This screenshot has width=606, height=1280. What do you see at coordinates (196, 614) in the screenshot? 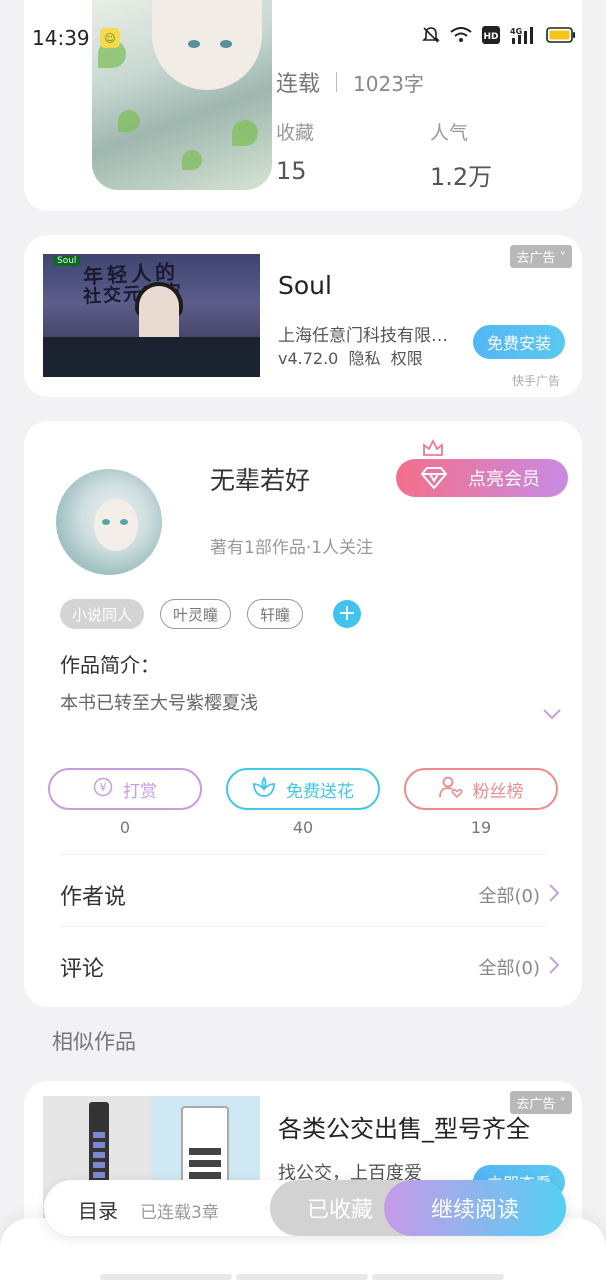
I see `tag-item: 叶灵瞳` at bounding box center [196, 614].